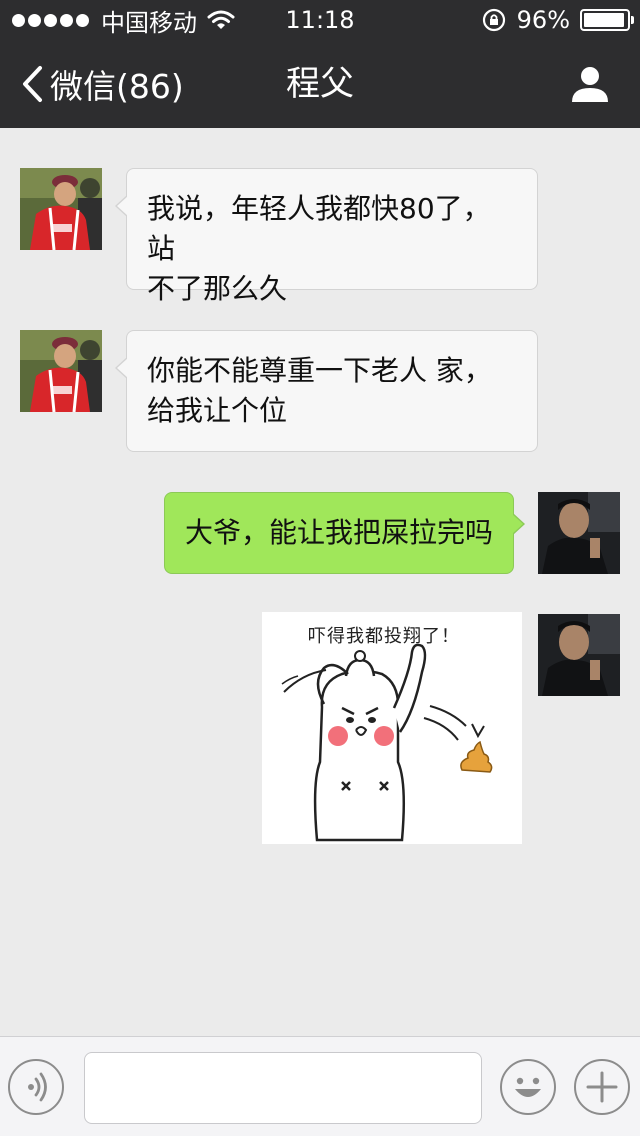 The width and height of the screenshot is (640, 1136). I want to click on input-bar, so click(320, 1086).